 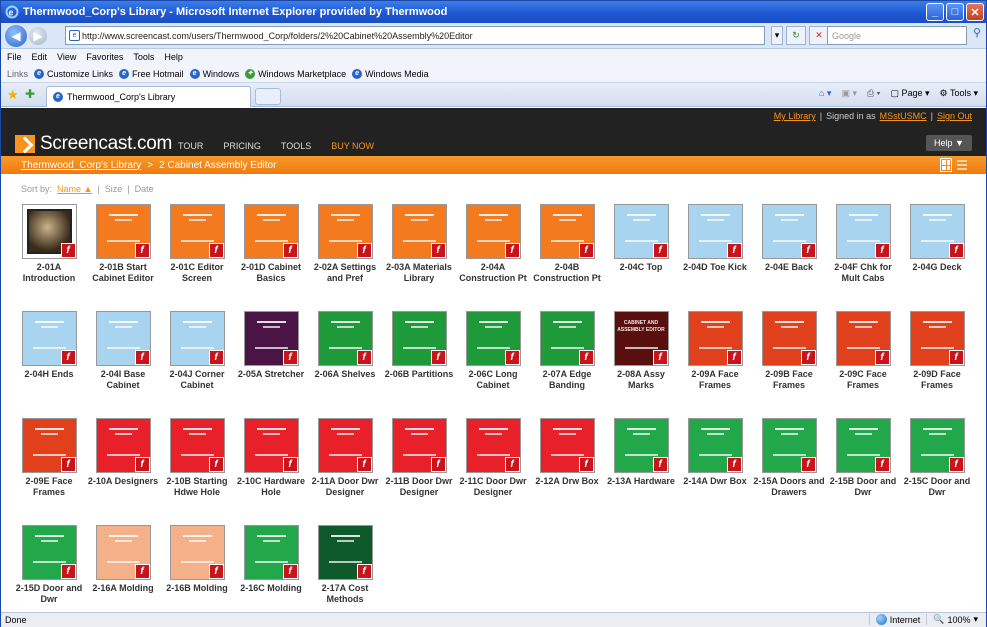 What do you see at coordinates (104, 57) in the screenshot?
I see `menu-favorites: Favorites` at bounding box center [104, 57].